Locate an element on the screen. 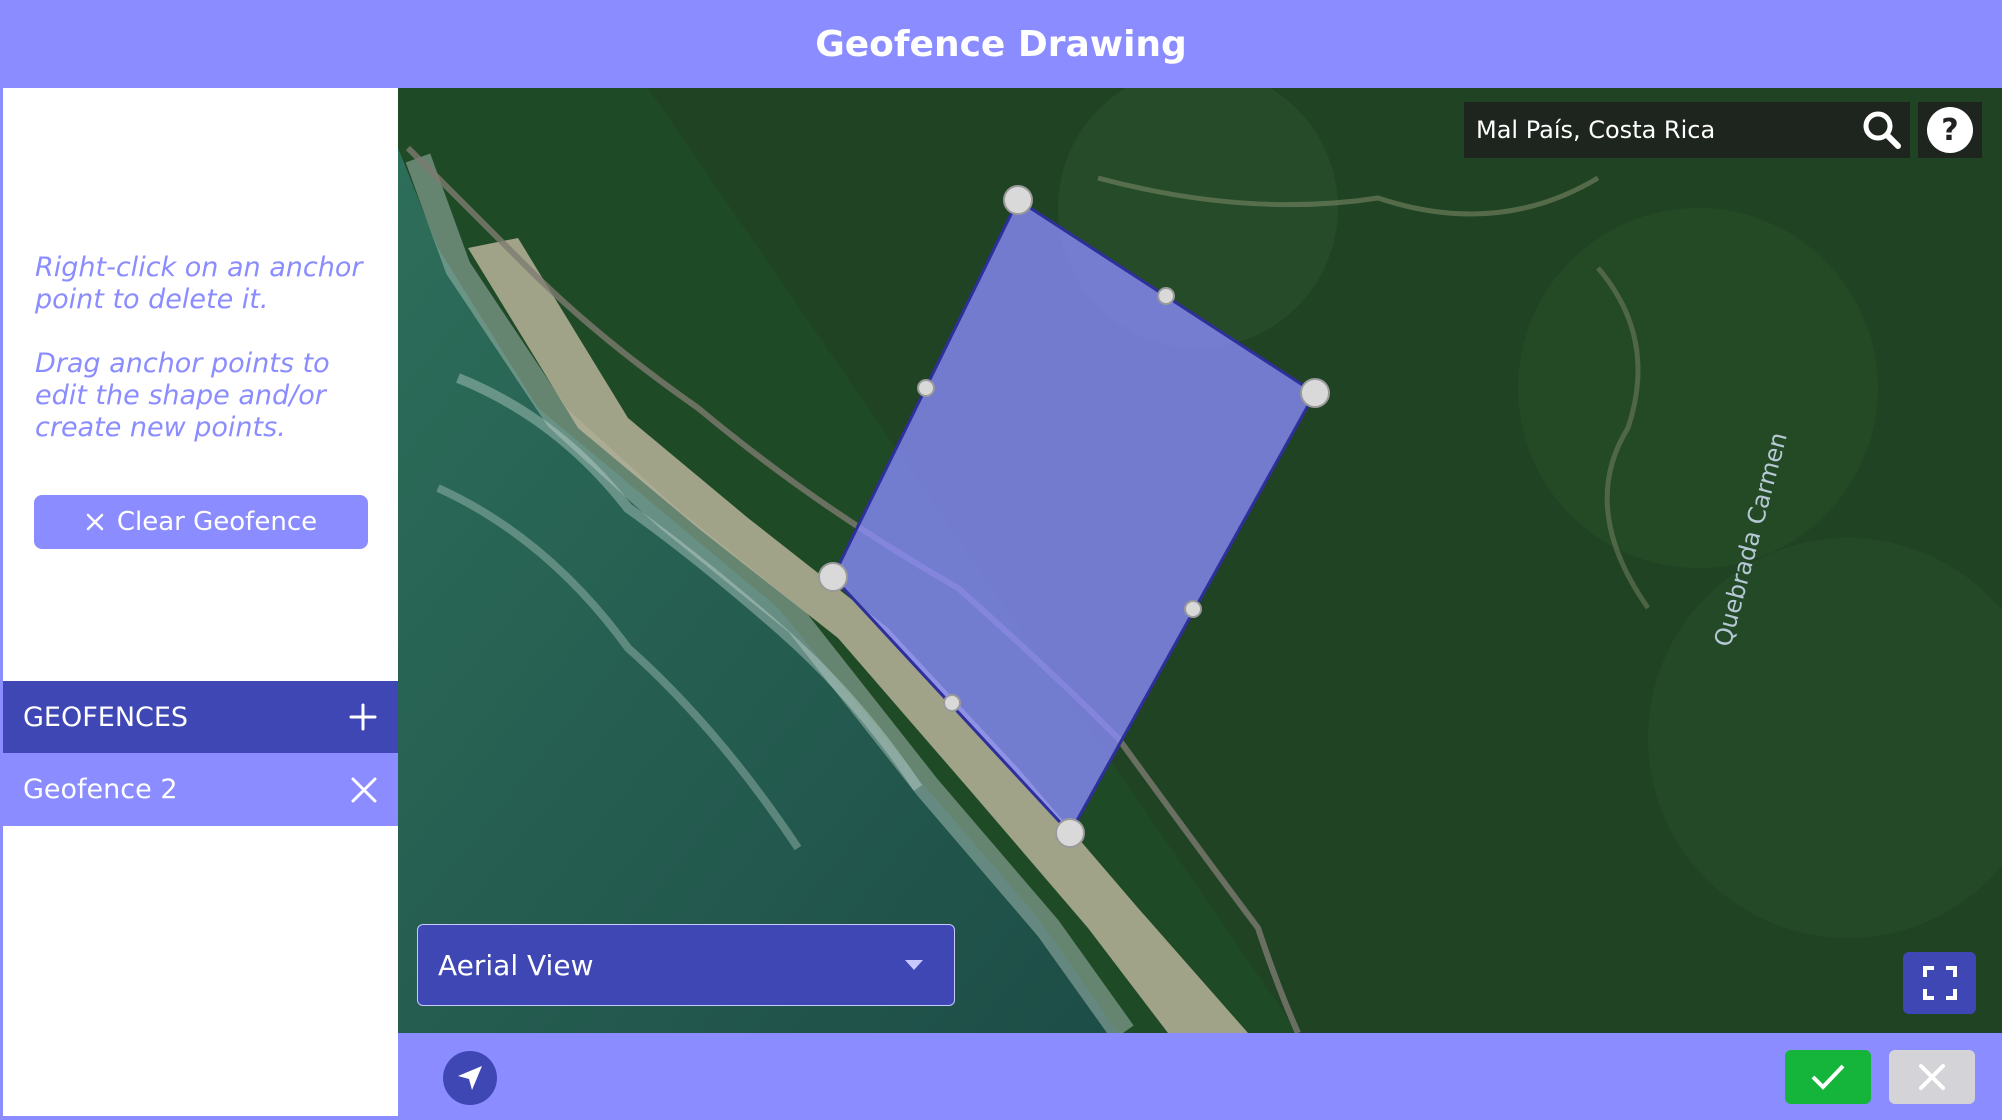 The image size is (2002, 1120). page-title: Geofence Drawing is located at coordinates (1001, 44).